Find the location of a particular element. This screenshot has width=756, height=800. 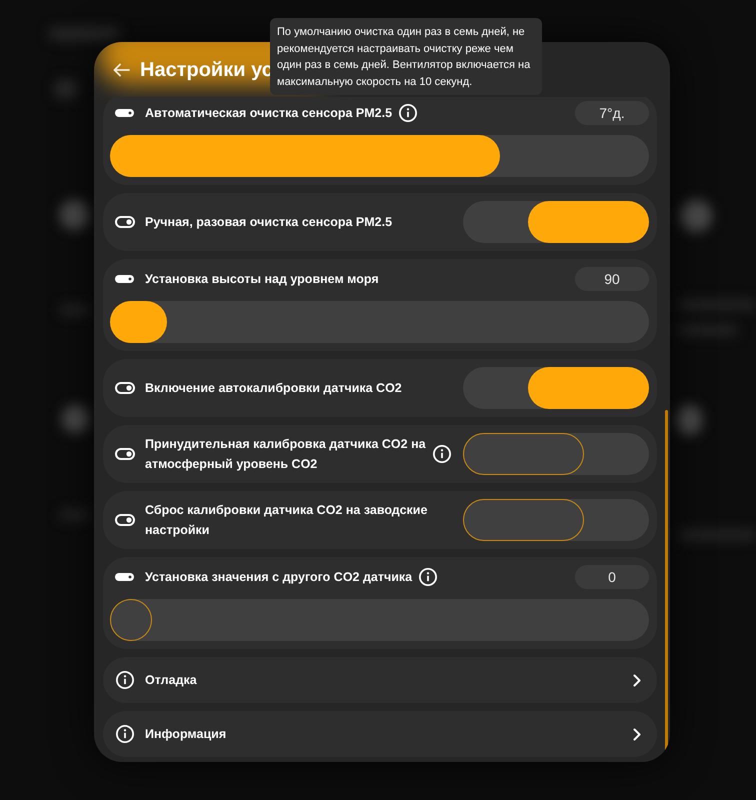

setting-label: Сброс калибровки датчика CO2 на заводские настройки is located at coordinates (286, 520).